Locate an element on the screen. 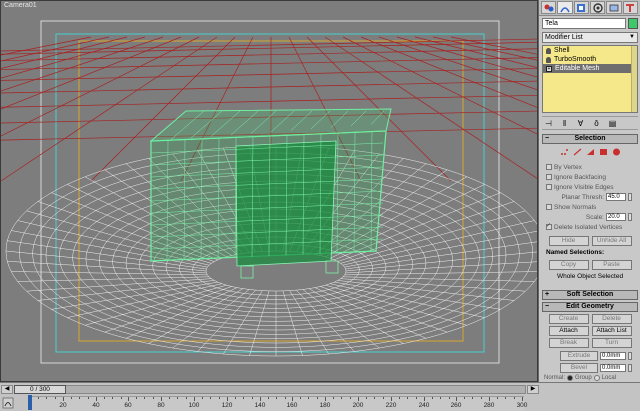 The width and height of the screenshot is (640, 411). hide-button: Hide is located at coordinates (568, 241).